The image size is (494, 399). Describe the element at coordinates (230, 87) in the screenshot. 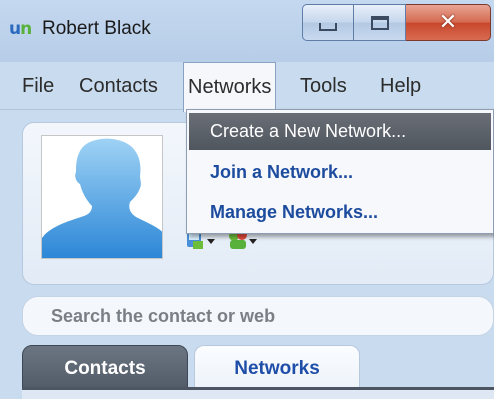

I see `menu-networks: Networks` at that location.